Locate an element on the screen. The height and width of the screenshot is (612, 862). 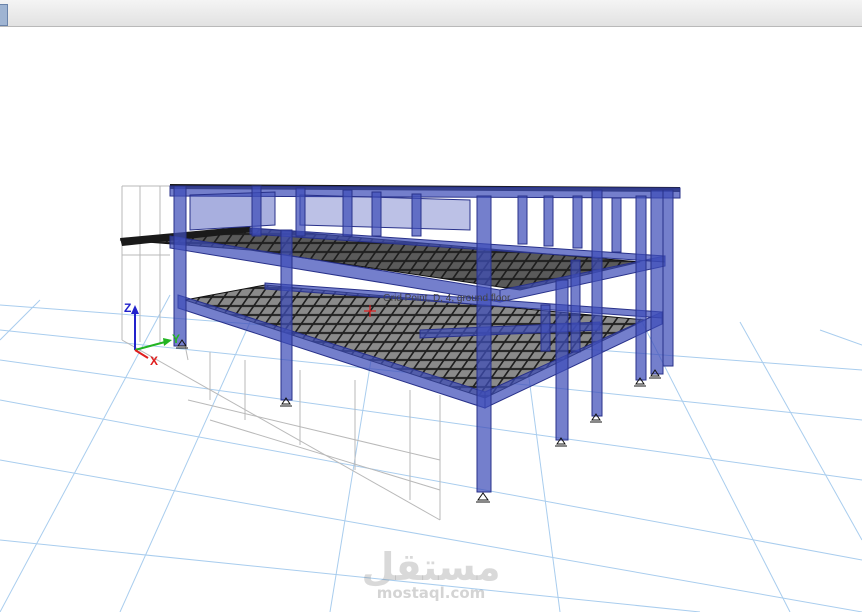
grid-point-label: Grid Point, D, 4, ground floor is located at coordinates (447, 298).